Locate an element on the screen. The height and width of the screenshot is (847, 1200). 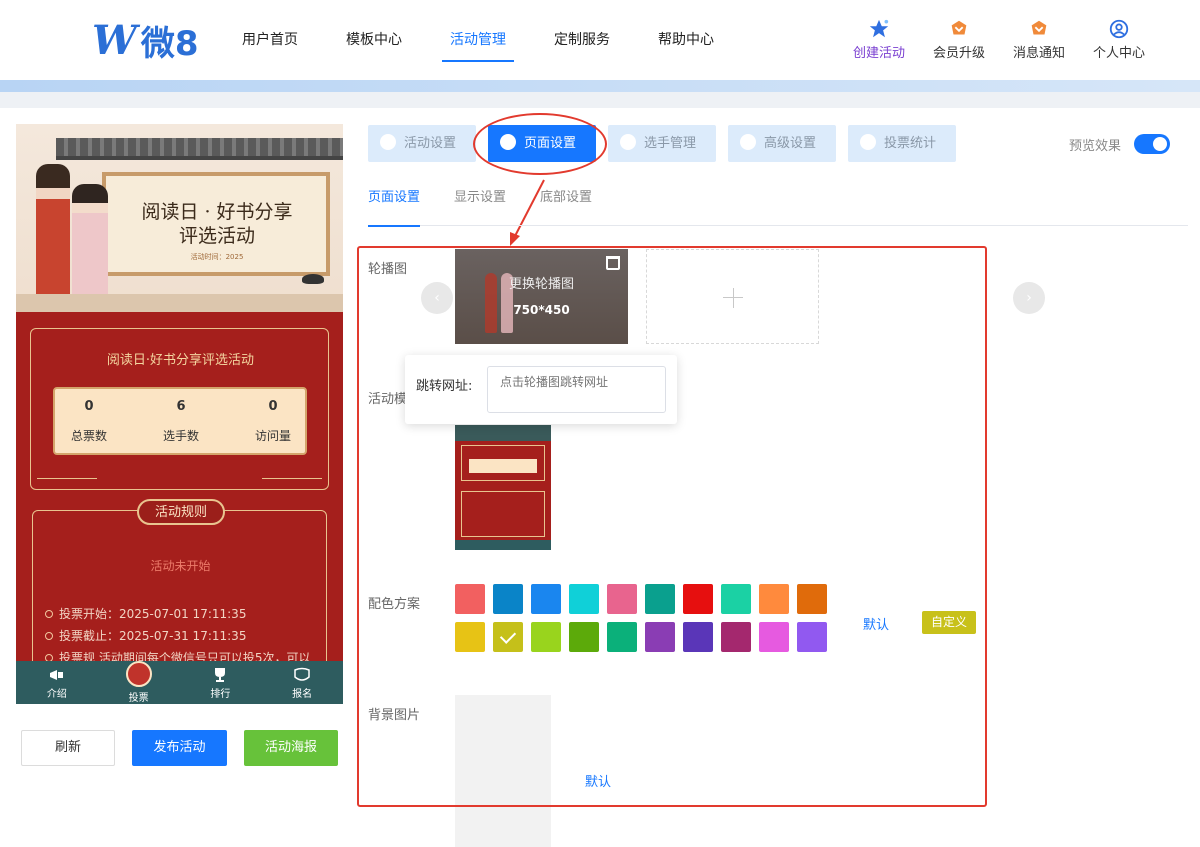
banner-title: 阅读日 · 好书分享 评选活动 is located at coordinates (217, 224).